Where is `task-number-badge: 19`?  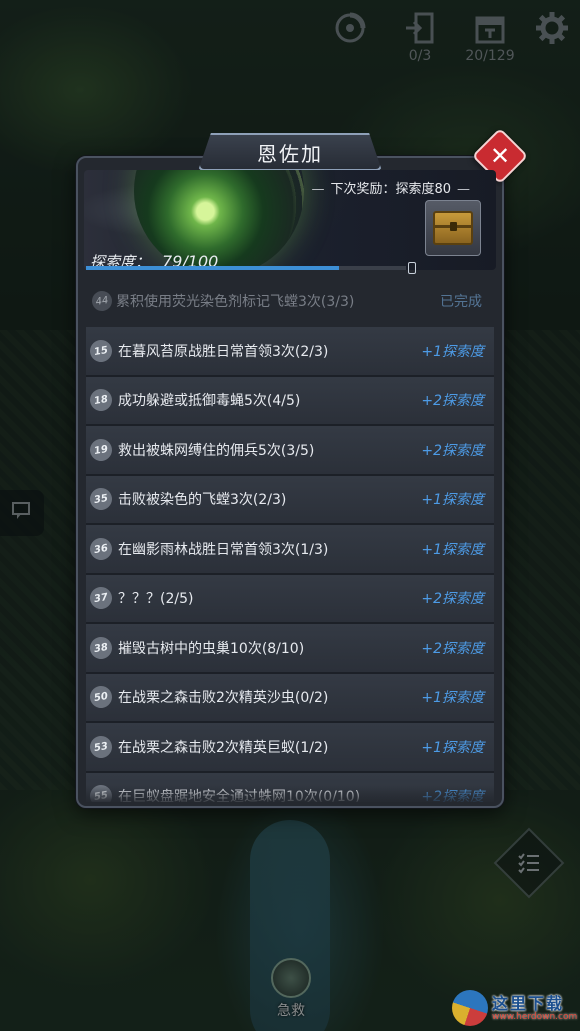
task-number-badge: 19 is located at coordinates (101, 450).